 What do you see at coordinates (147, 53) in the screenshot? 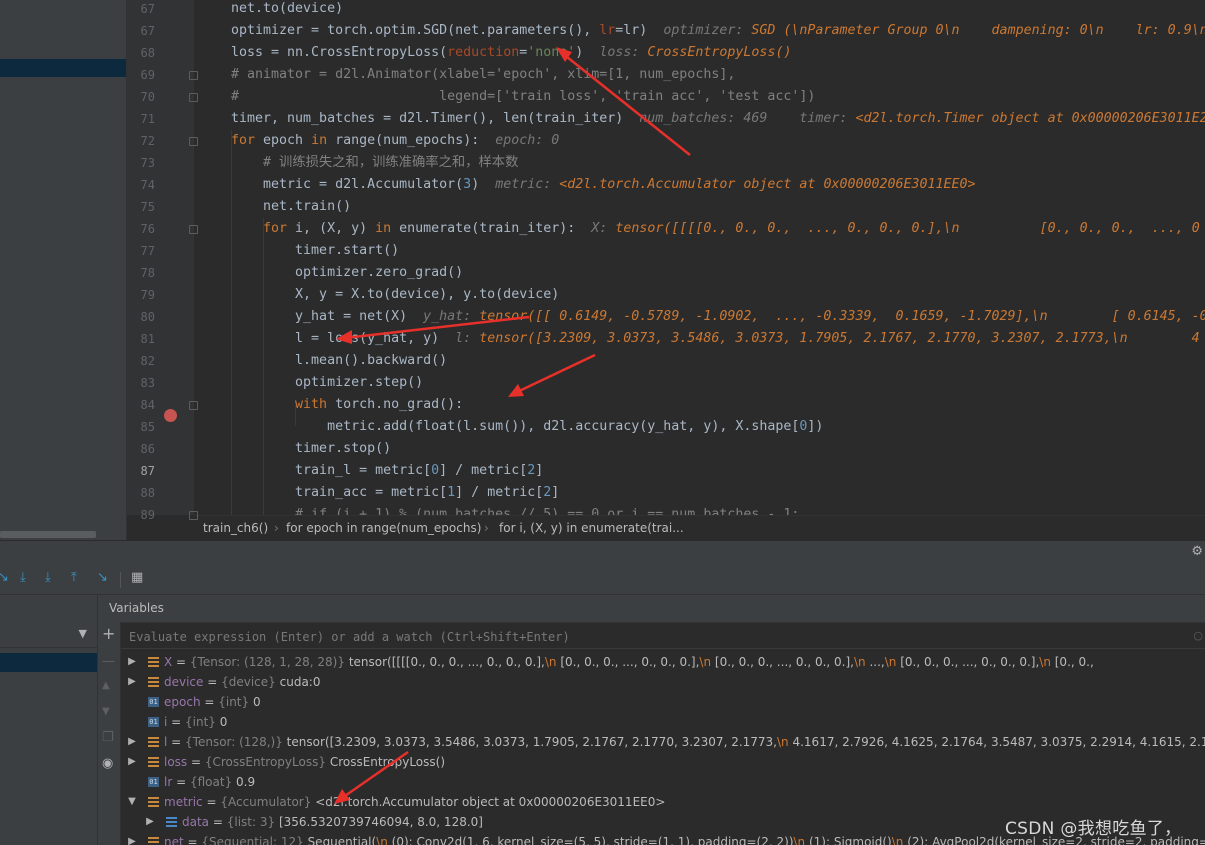
I see `line-number: 68` at bounding box center [147, 53].